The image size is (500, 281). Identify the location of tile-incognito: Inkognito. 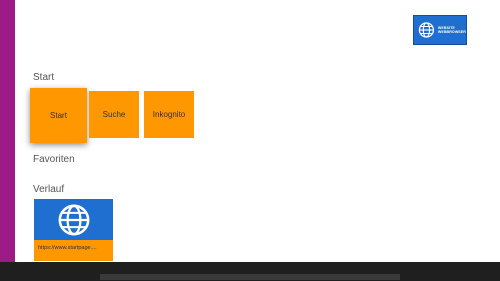
(169, 114).